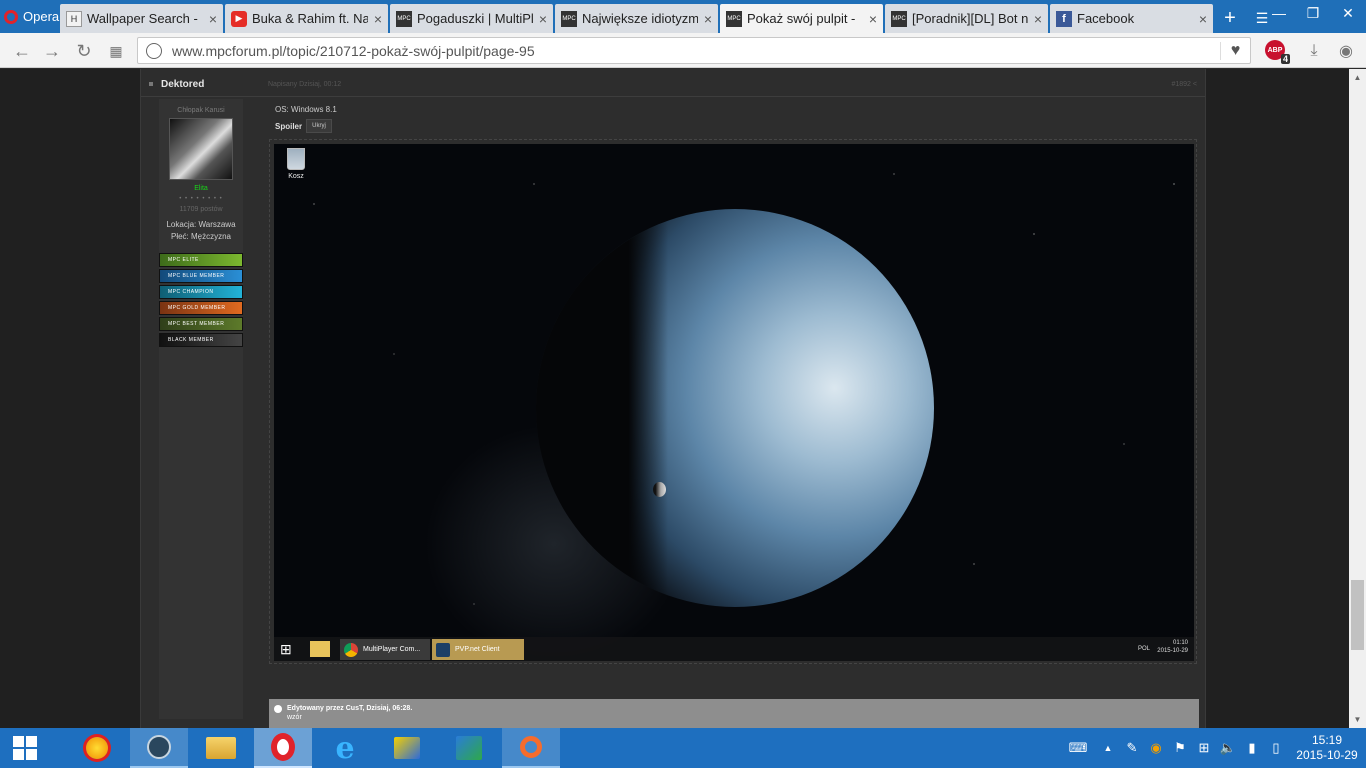  What do you see at coordinates (801, 18) in the screenshot?
I see `tab-pokaz-swoj-pulpit: MPC Pokaż swój pulpit - ×` at bounding box center [801, 18].